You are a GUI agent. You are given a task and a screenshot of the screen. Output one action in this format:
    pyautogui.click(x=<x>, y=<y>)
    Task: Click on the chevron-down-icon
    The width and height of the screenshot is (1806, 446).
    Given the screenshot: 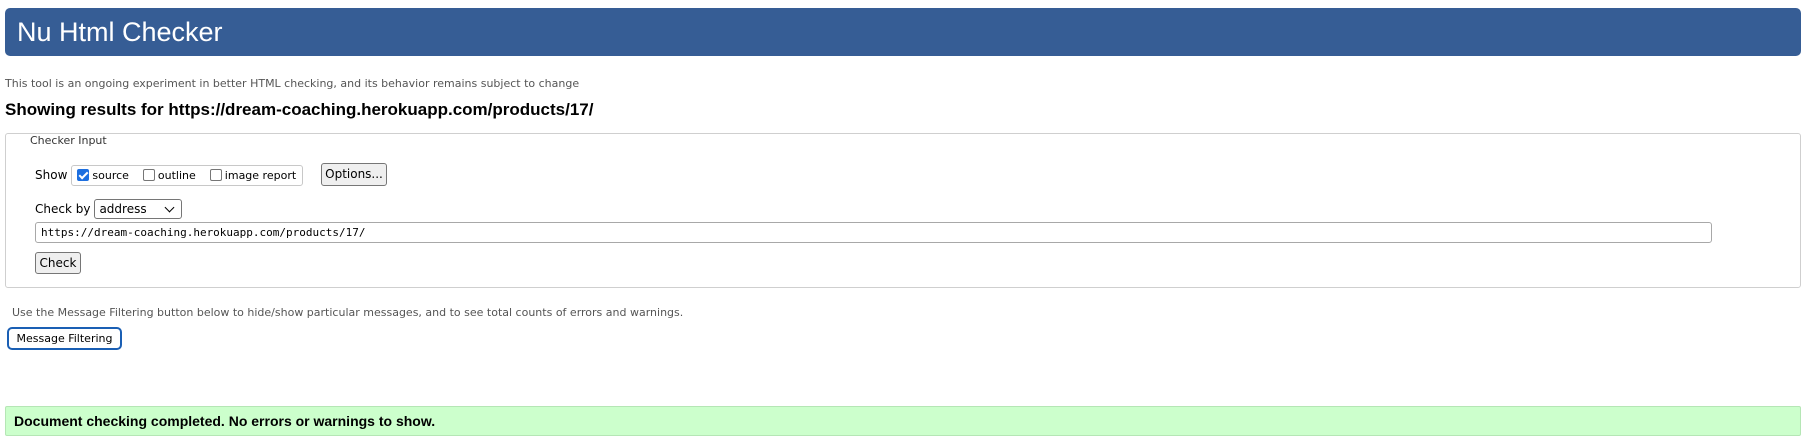 What is the action you would take?
    pyautogui.click(x=170, y=207)
    